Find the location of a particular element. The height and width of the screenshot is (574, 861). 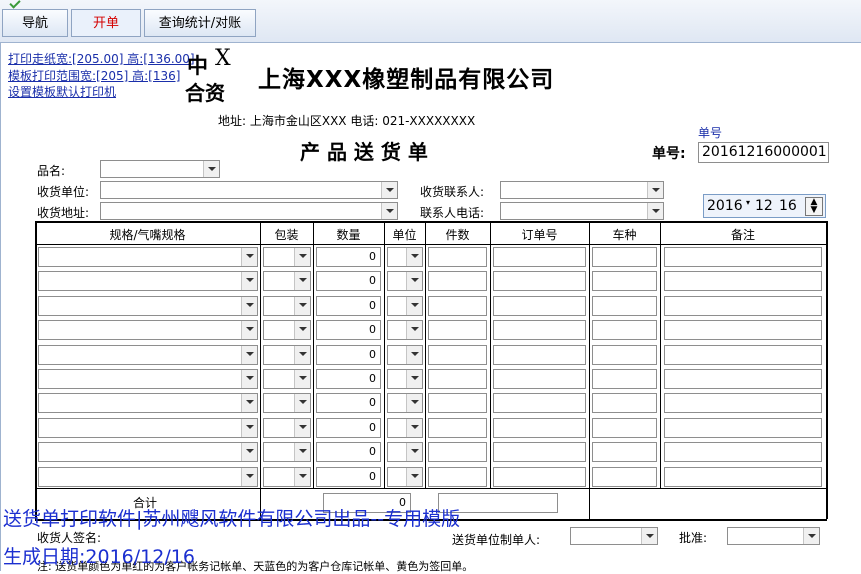

default-printer-link: 设置模板默认打印机 is located at coordinates (62, 91).